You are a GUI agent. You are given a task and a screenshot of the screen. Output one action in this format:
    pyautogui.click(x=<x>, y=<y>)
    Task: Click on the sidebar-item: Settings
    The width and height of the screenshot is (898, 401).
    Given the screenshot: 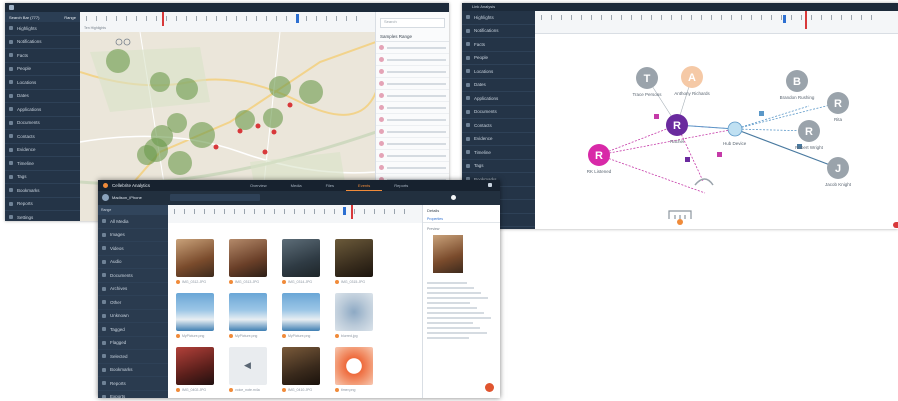 What is the action you would take?
    pyautogui.click(x=42, y=216)
    